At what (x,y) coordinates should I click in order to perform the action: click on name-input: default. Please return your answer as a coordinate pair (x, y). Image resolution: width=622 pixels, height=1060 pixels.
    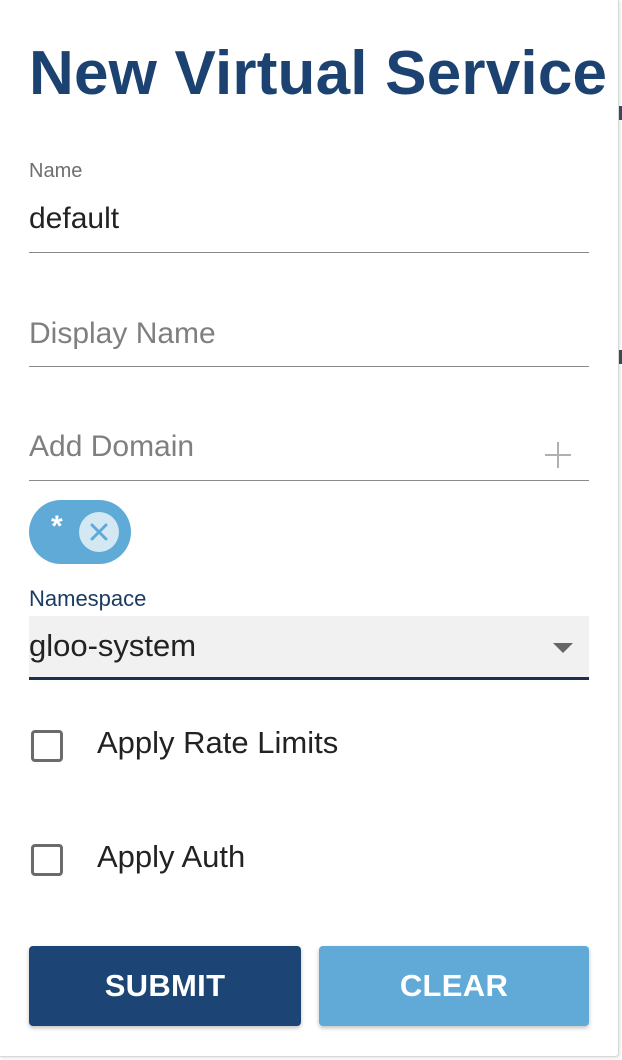
    Looking at the image, I should click on (74, 219).